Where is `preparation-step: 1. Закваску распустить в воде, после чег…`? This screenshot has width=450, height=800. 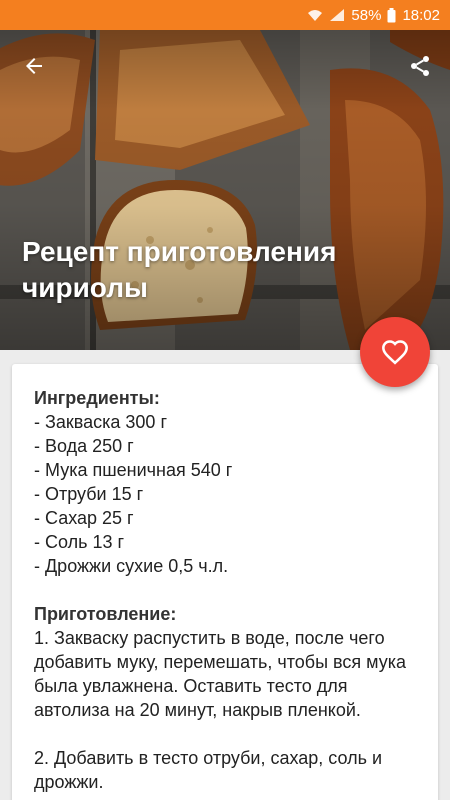 preparation-step: 1. Закваску распустить в воде, после чег… is located at coordinates (220, 674).